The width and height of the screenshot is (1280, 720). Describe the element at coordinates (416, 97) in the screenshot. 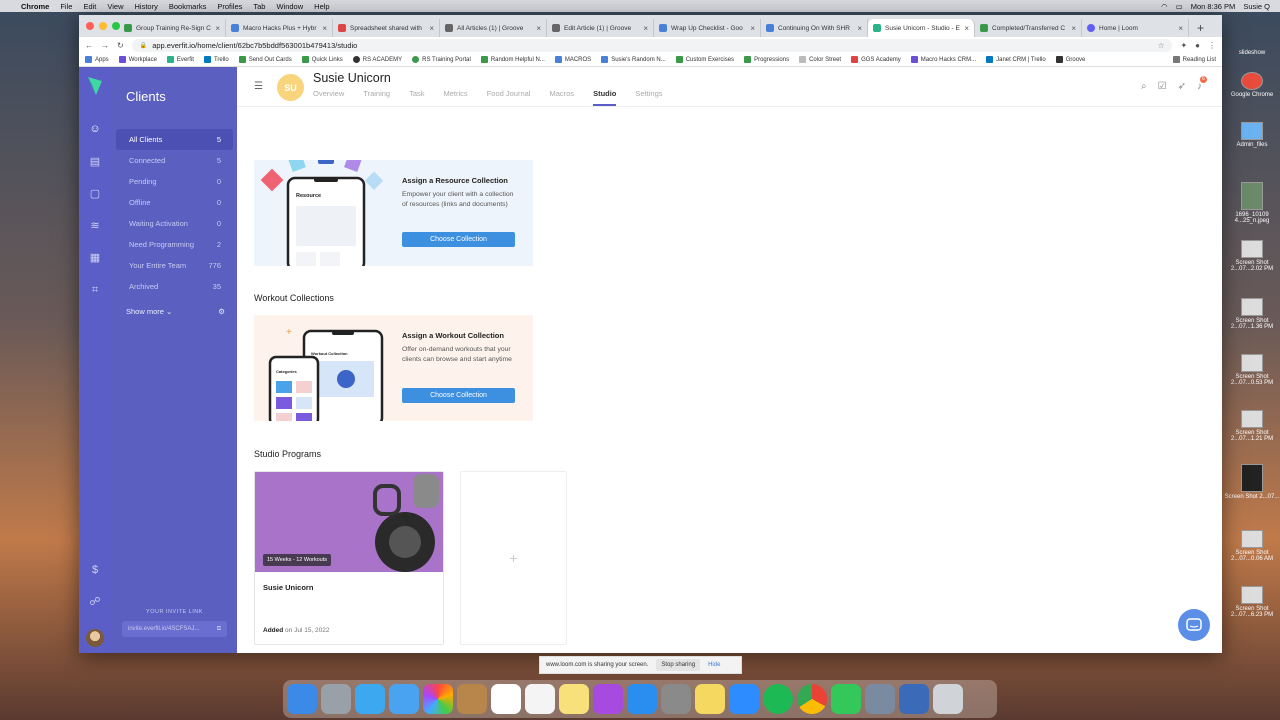

I see `tab-task: Task` at that location.